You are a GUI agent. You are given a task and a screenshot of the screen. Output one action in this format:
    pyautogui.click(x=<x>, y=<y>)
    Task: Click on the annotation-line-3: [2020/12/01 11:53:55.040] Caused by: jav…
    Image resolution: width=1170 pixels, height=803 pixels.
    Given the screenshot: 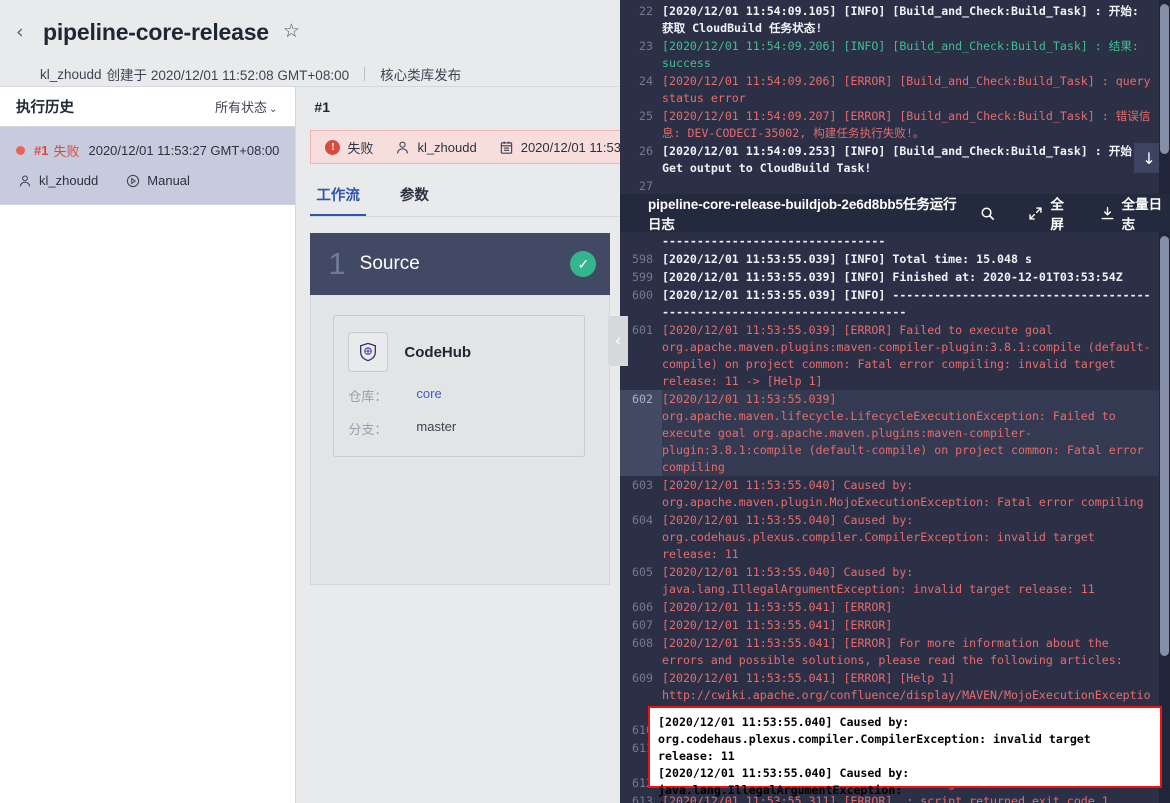 What is the action you would take?
    pyautogui.click(x=787, y=781)
    